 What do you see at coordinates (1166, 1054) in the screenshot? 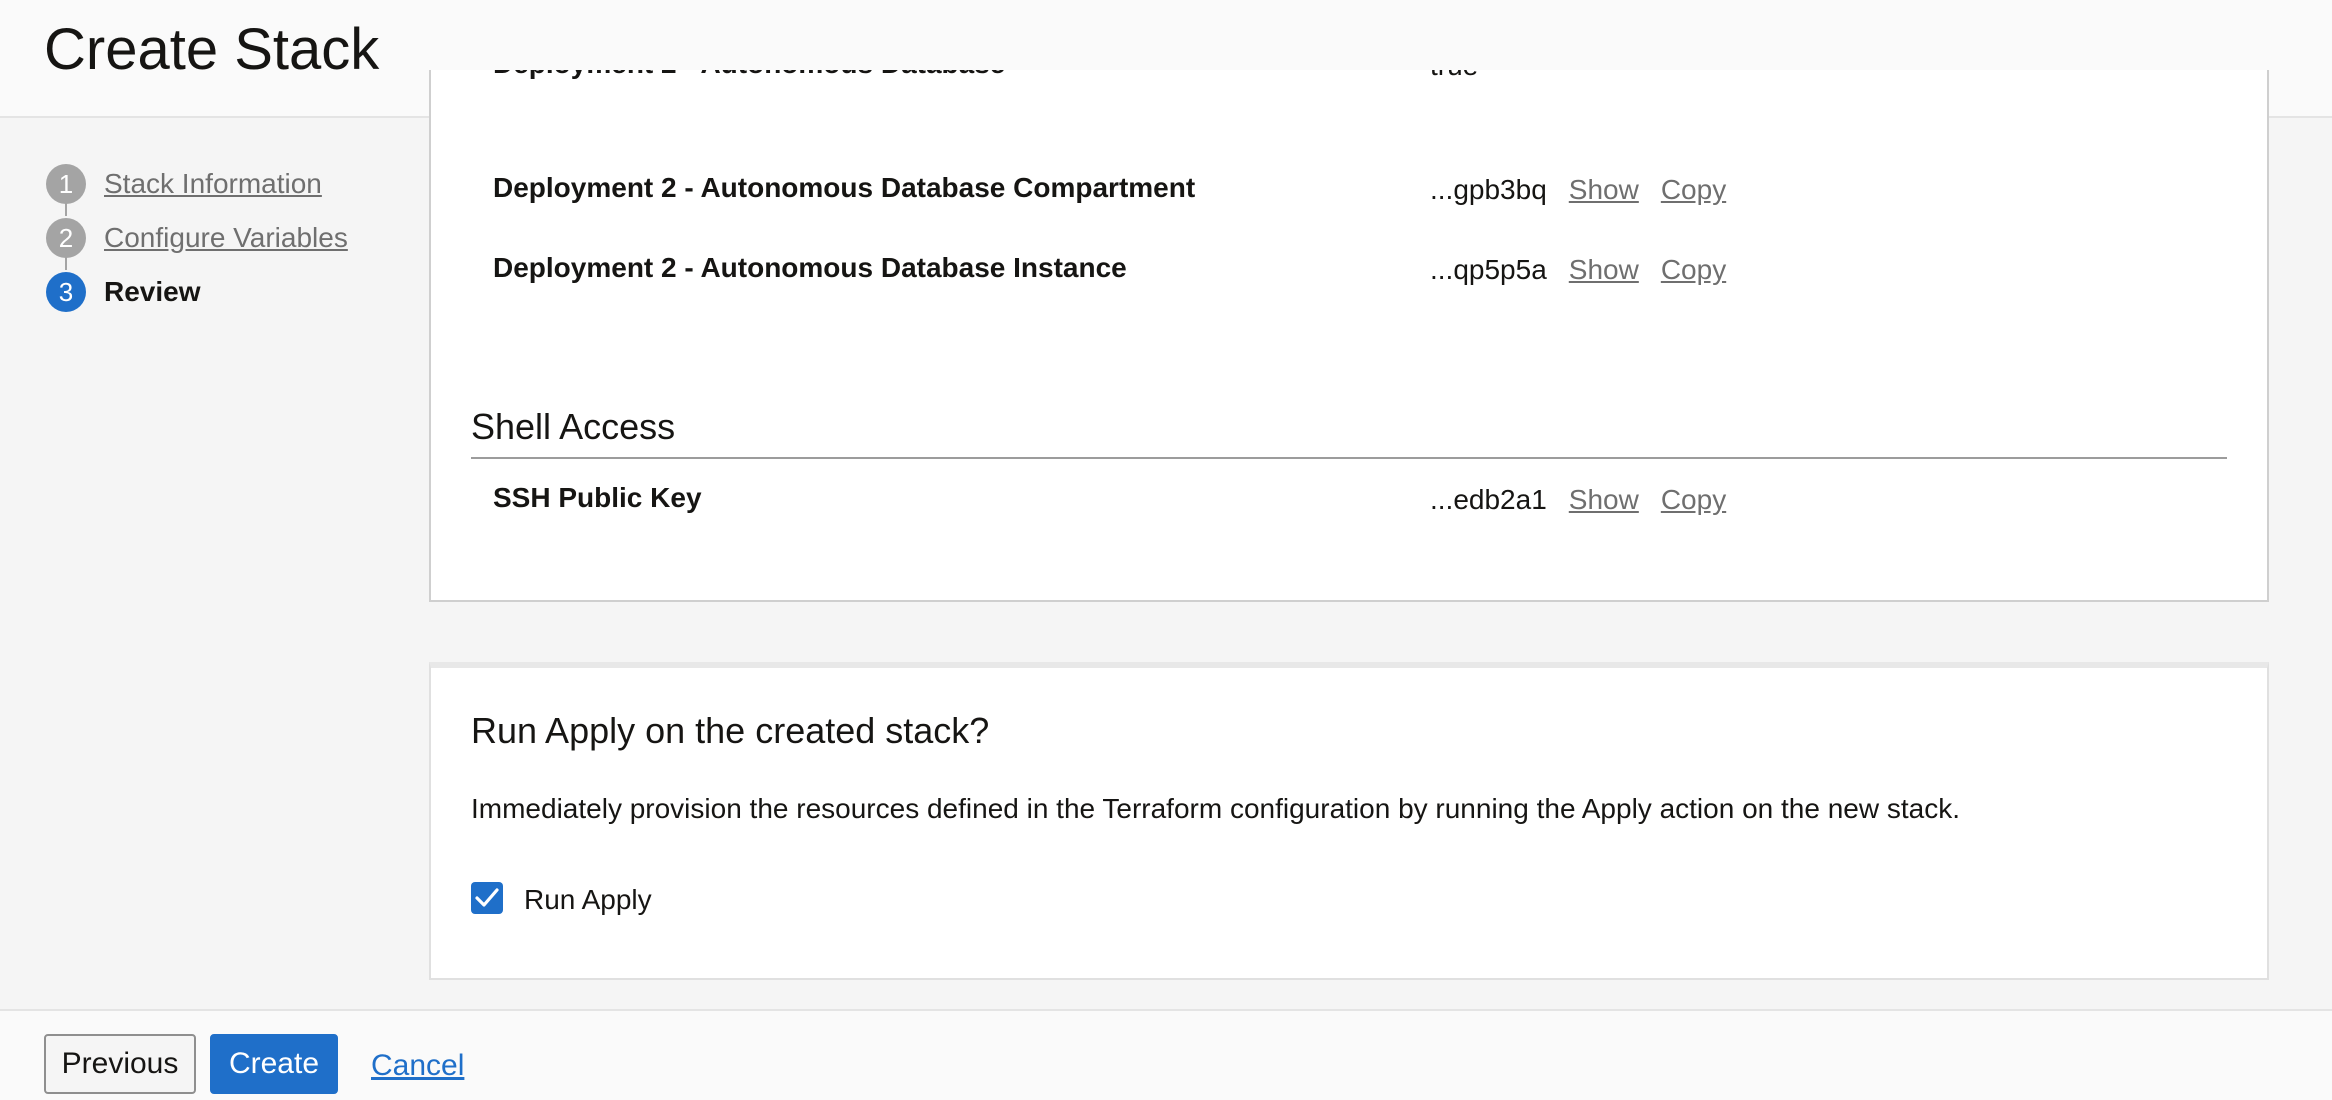
I see `page-footer: Previous Create Cancel` at bounding box center [1166, 1054].